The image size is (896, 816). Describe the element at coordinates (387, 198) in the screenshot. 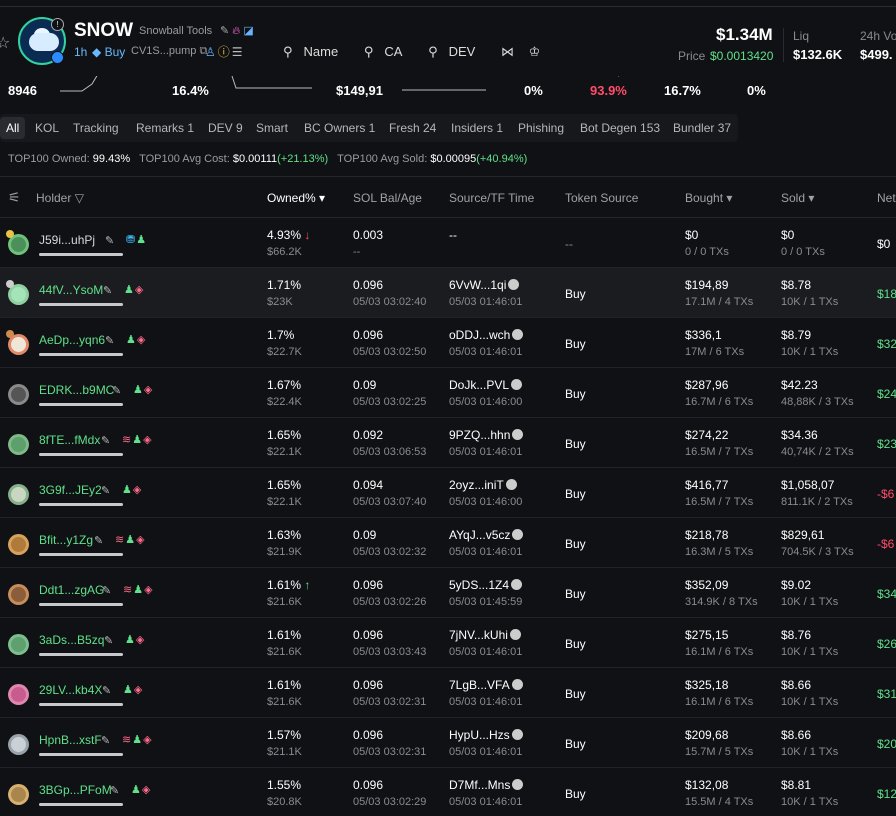

I see `col-sol: SOL Bal/Age` at that location.